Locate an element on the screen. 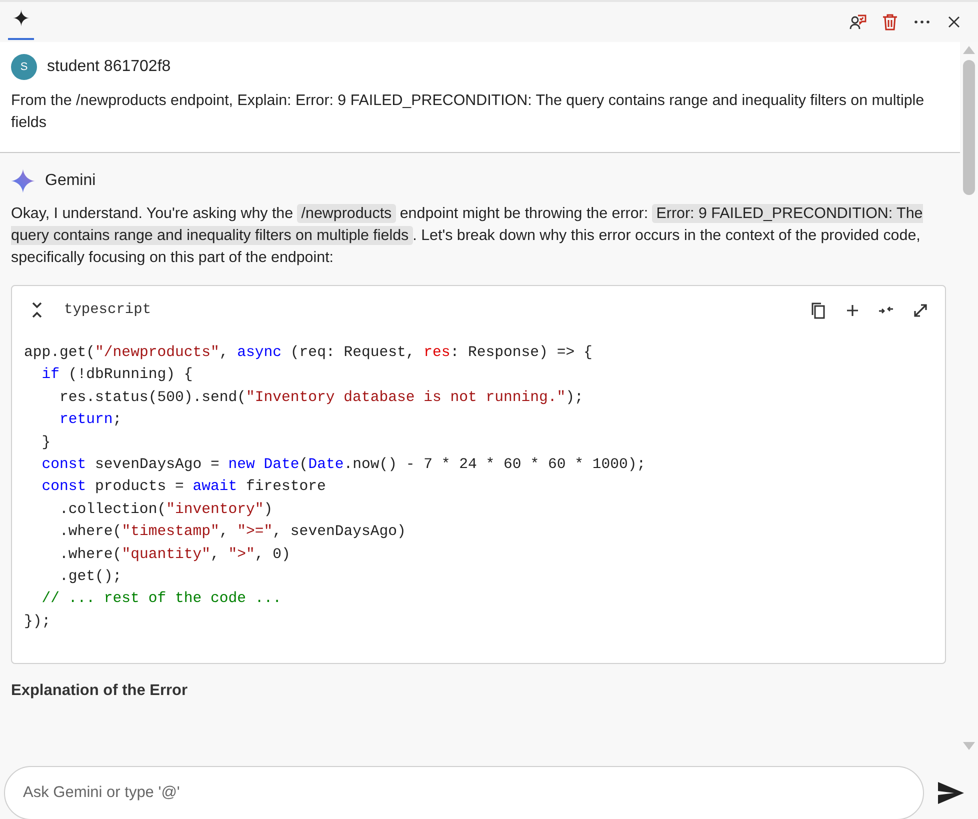  code-line: .get(); is located at coordinates (90, 578).